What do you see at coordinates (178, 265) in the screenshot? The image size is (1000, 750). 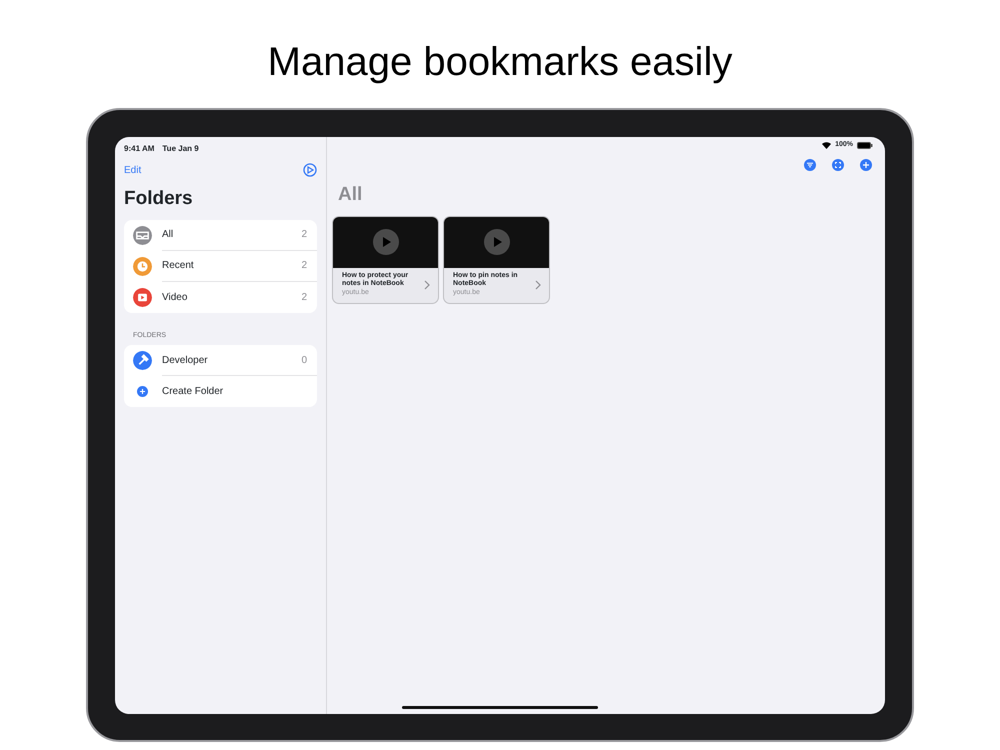 I see `folder-label: Recent` at bounding box center [178, 265].